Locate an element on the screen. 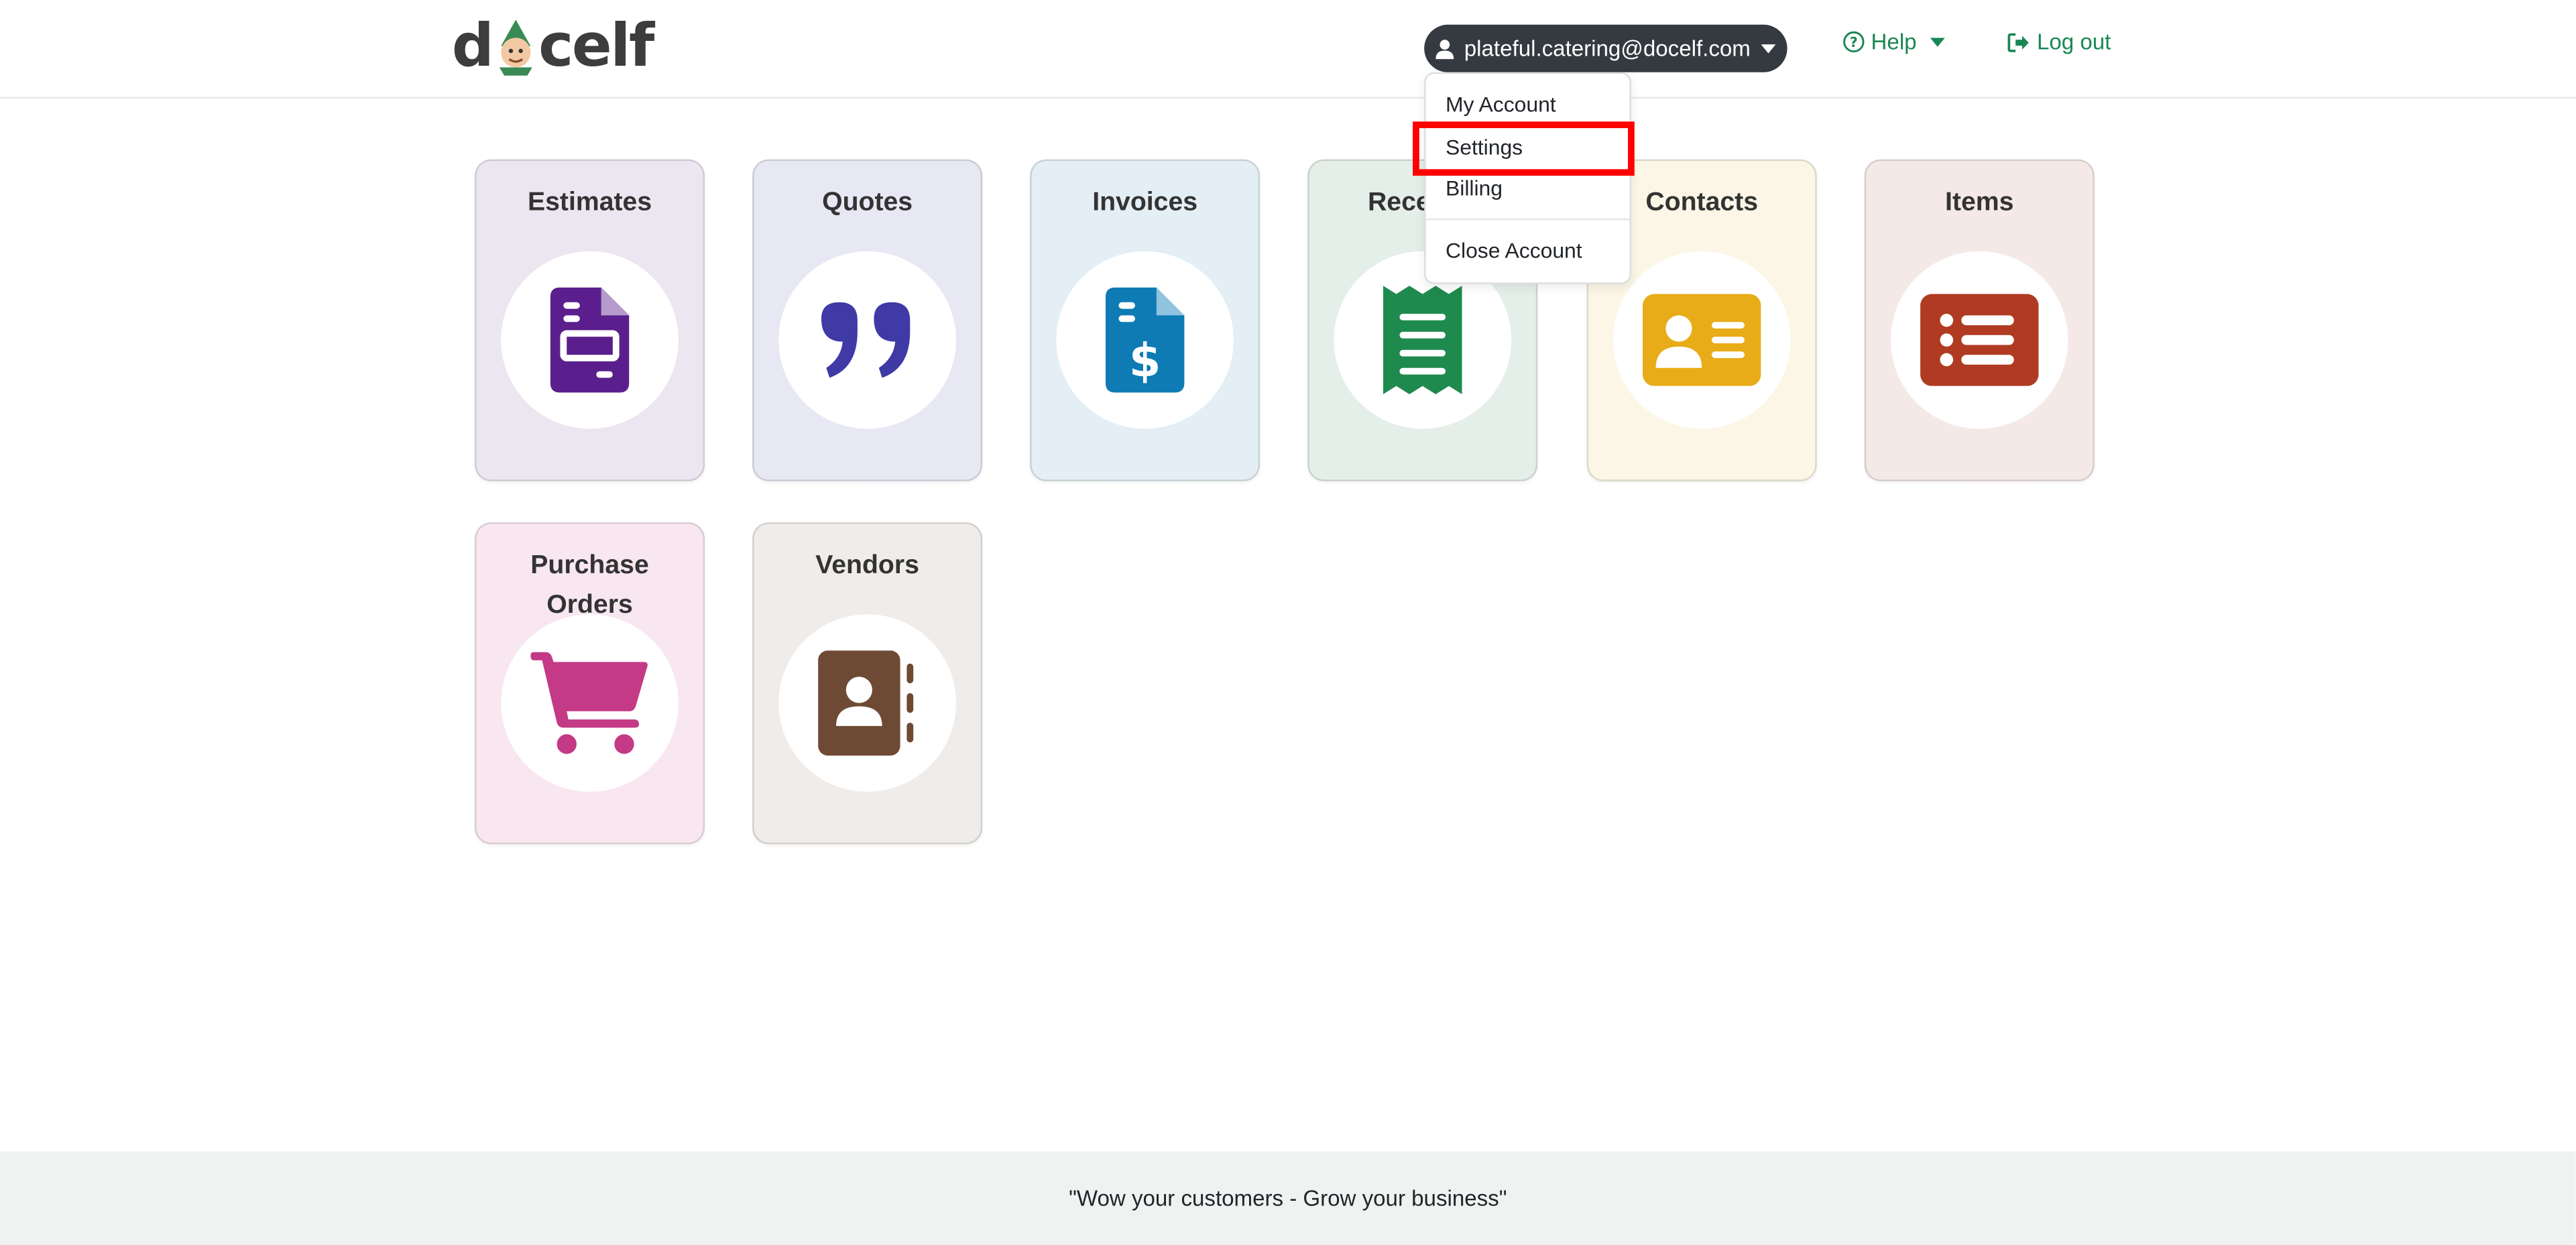 Image resolution: width=2576 pixels, height=1245 pixels. tile-quotes: Quotes is located at coordinates (867, 320).